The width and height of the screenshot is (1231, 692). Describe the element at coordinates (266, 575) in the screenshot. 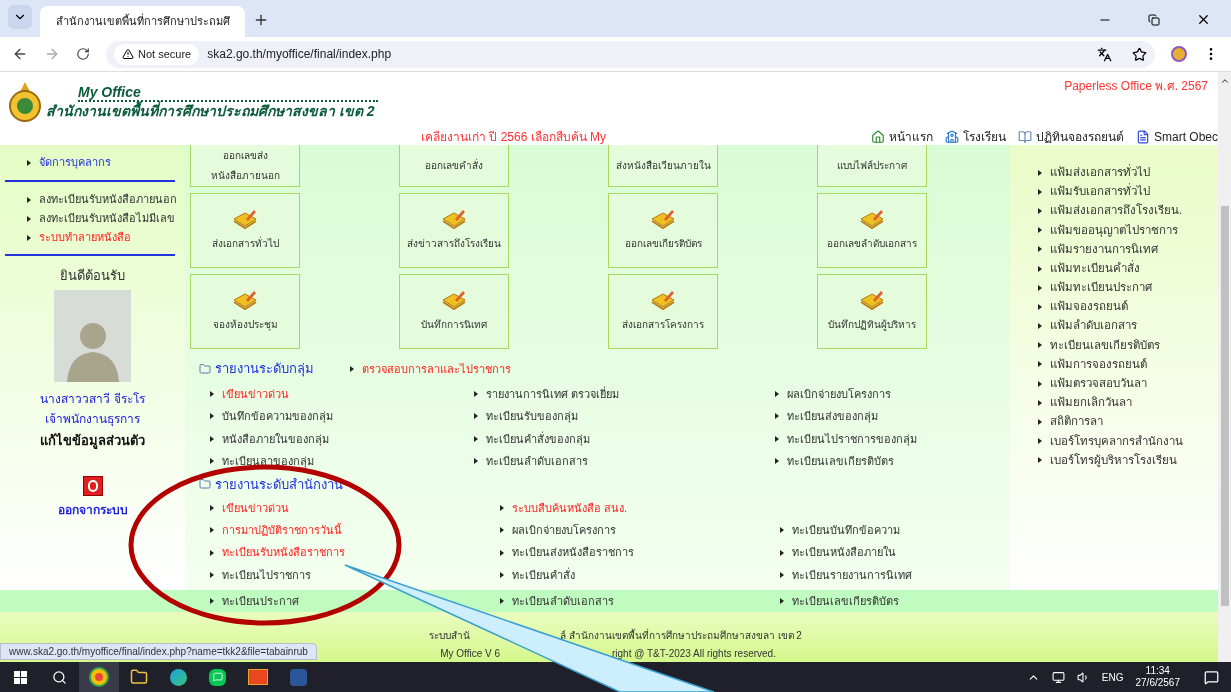

I see `menu-link: ทะเบียนไปราชการ` at that location.